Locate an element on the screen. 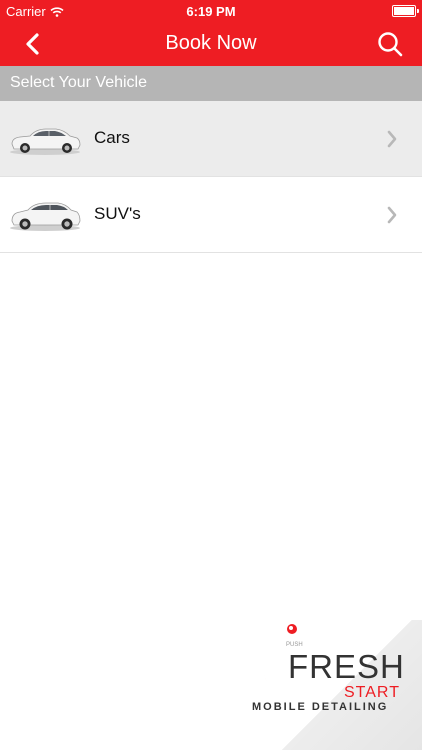 This screenshot has height=750, width=422. nav-bar: Book Now is located at coordinates (211, 44).